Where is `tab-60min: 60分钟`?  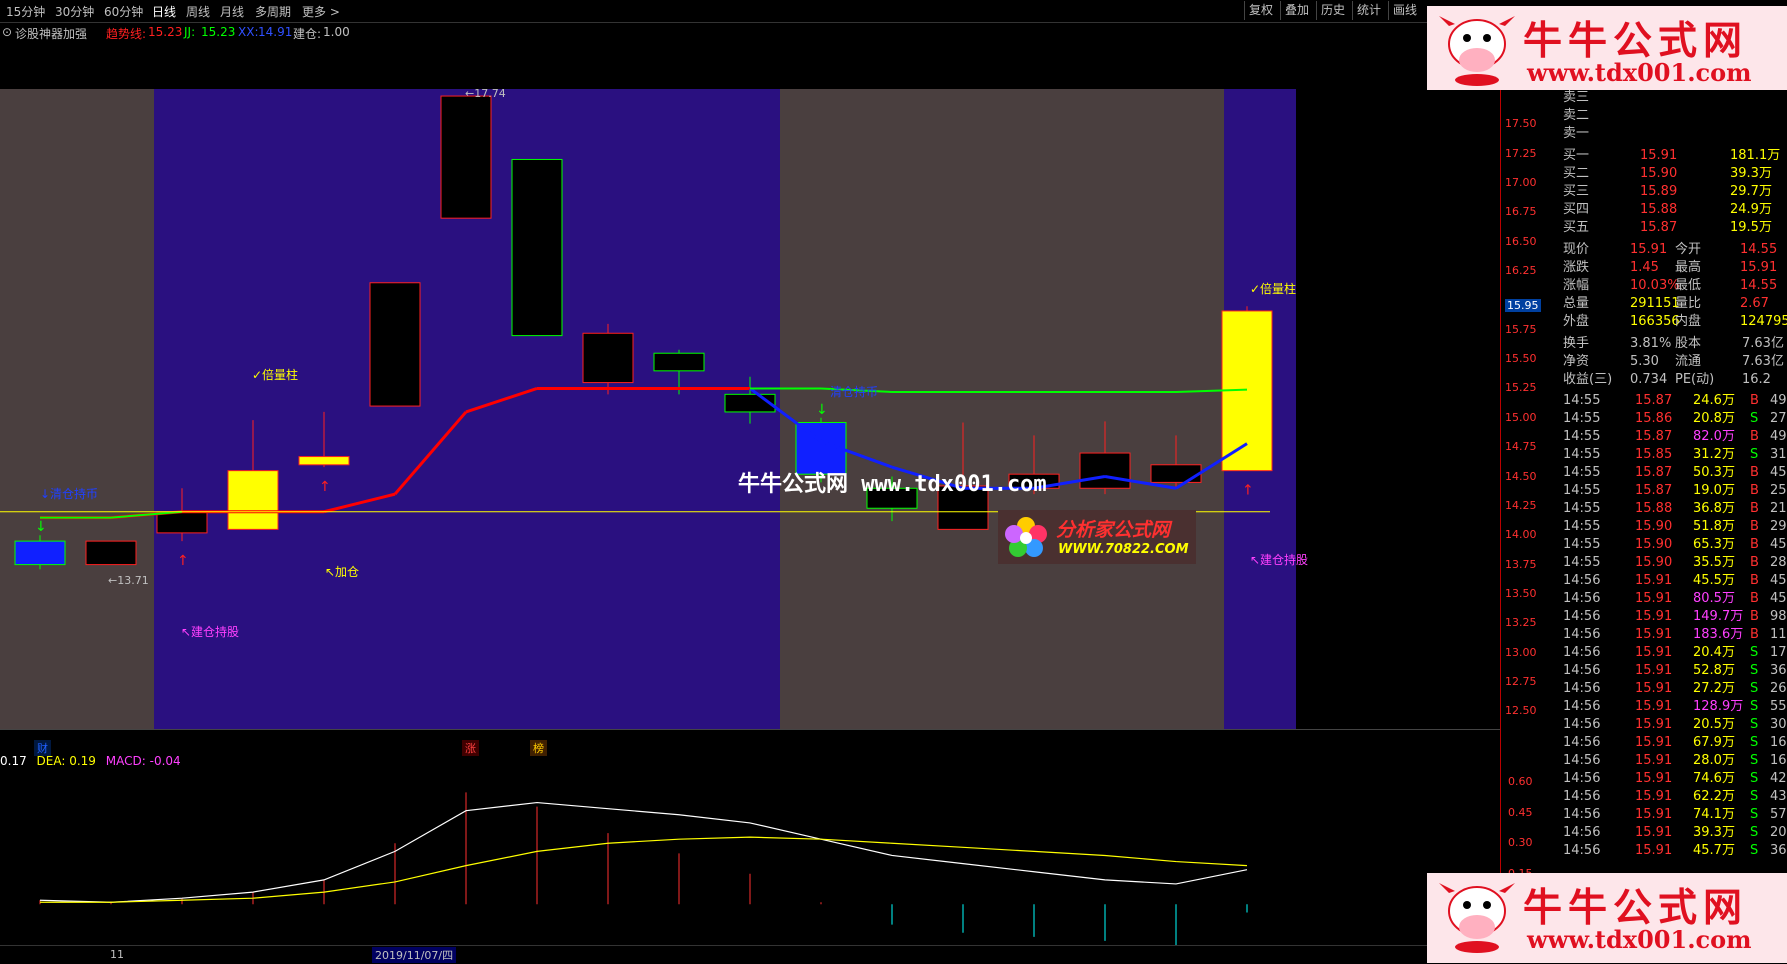
tab-60min: 60分钟 is located at coordinates (123, 11).